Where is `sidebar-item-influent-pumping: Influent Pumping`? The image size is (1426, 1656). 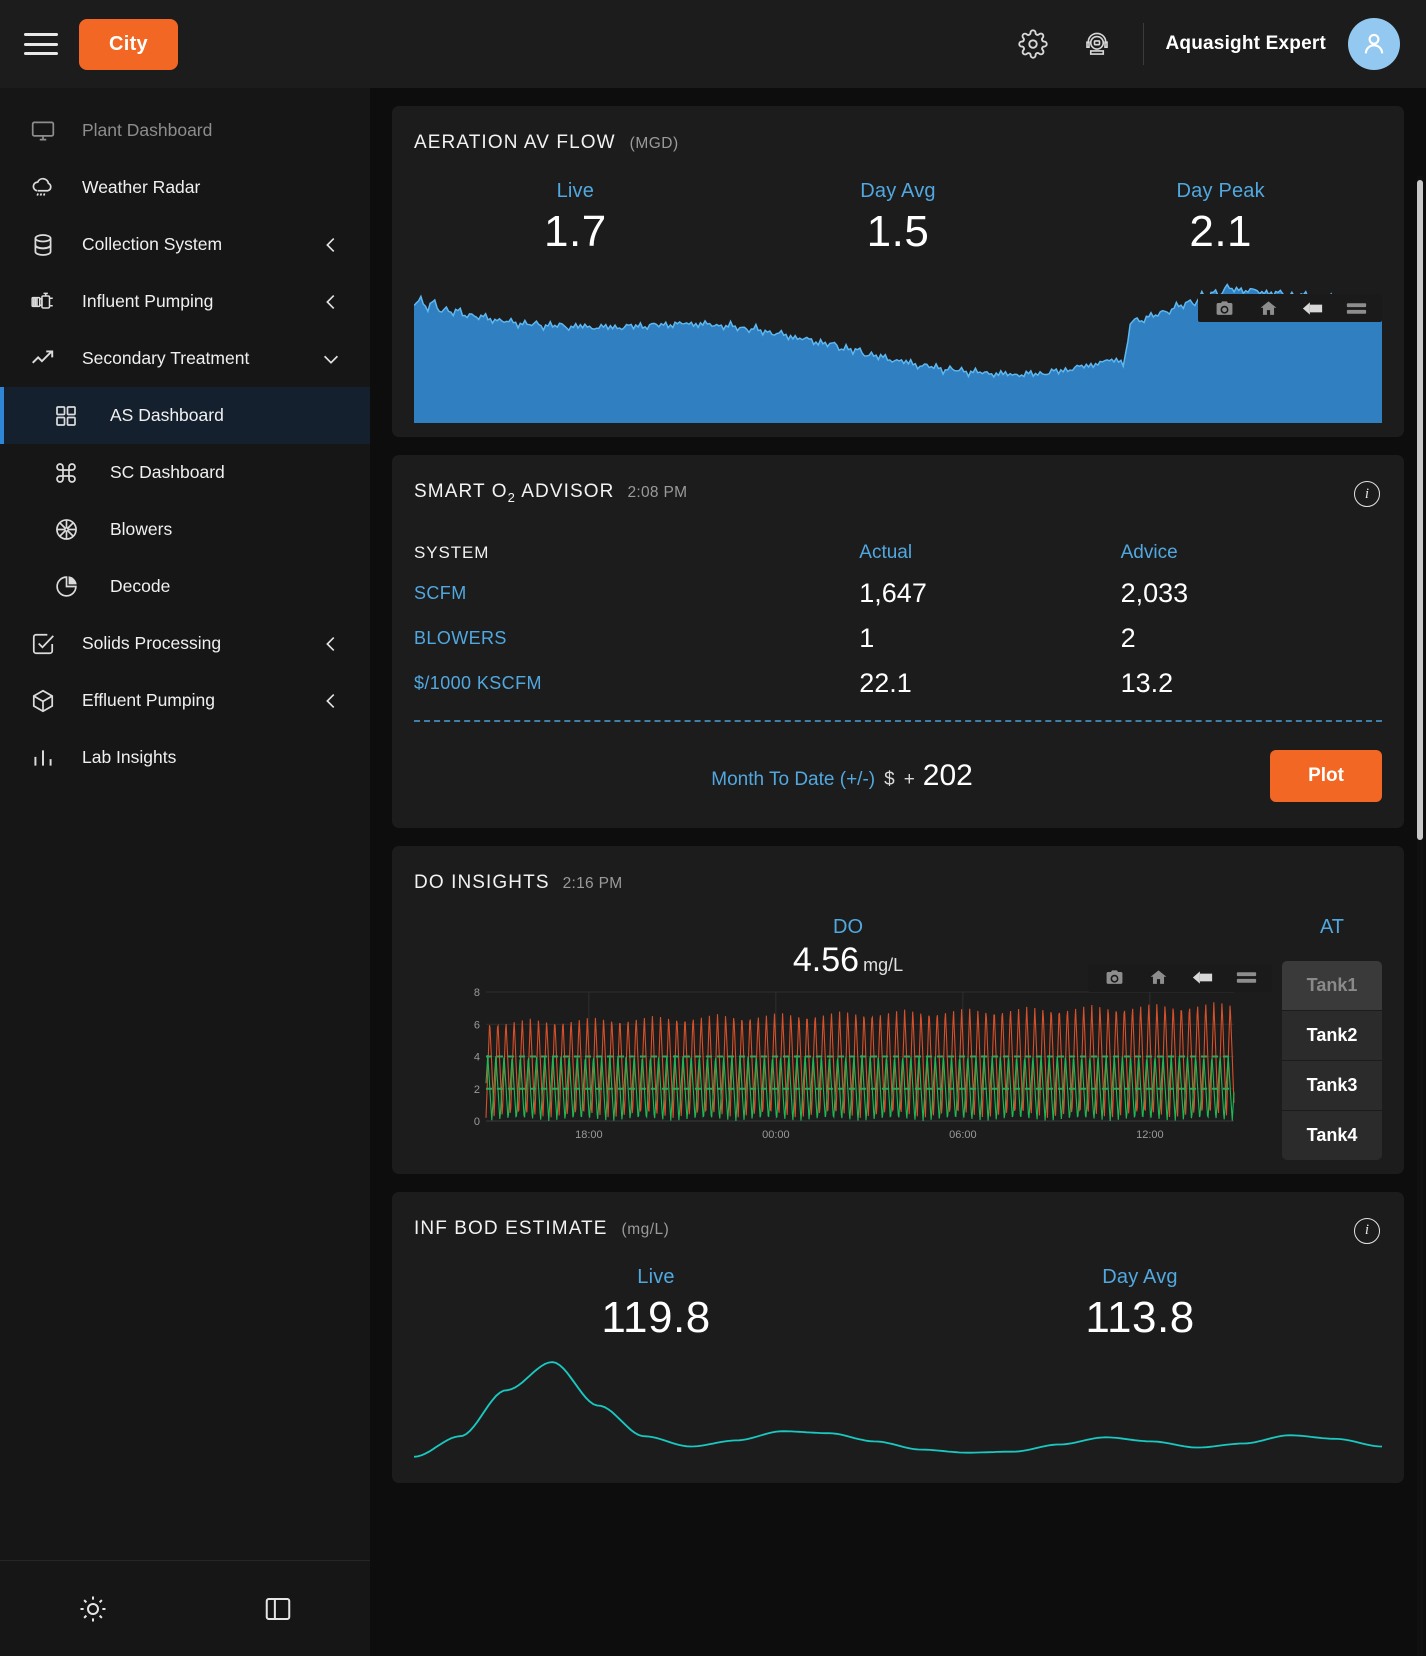
sidebar-item-influent-pumping: Influent Pumping is located at coordinates (185, 301).